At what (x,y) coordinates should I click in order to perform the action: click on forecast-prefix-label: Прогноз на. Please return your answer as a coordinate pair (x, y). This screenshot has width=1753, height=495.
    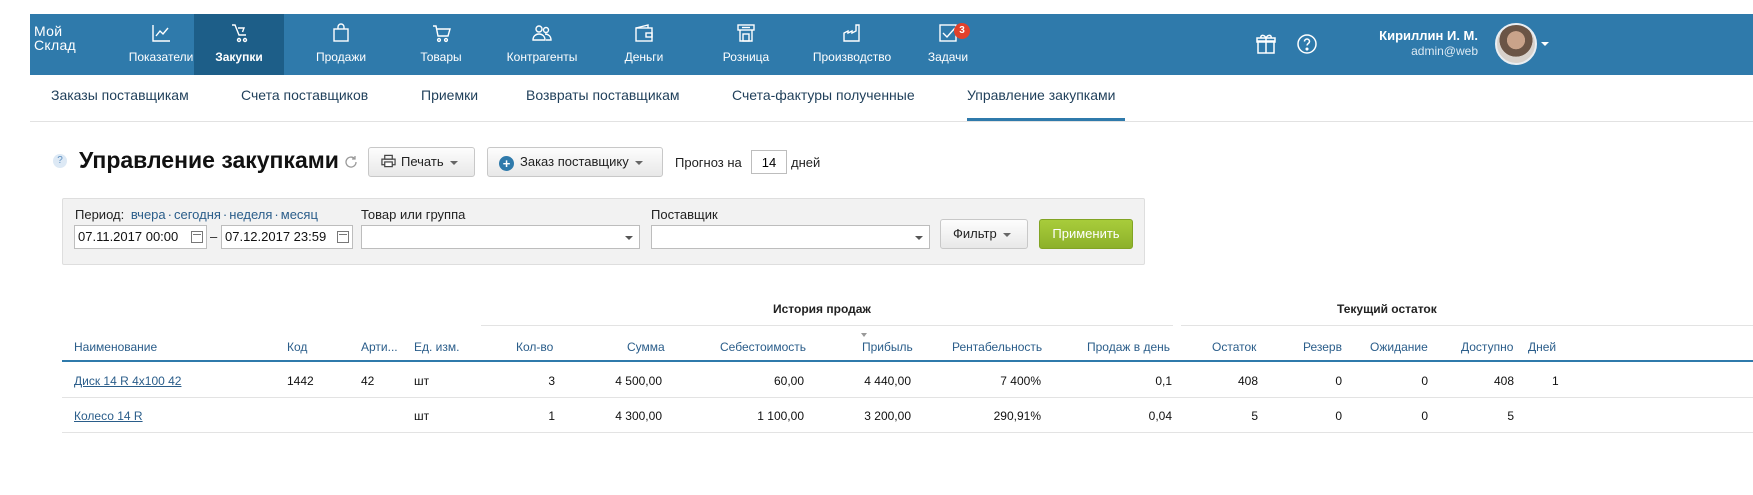
    Looking at the image, I should click on (708, 162).